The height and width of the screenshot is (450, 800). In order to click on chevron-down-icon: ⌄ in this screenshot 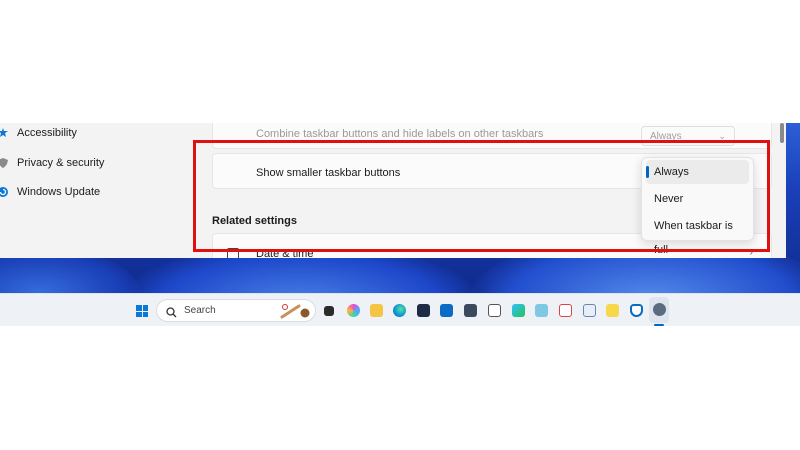, I will do `click(722, 136)`.